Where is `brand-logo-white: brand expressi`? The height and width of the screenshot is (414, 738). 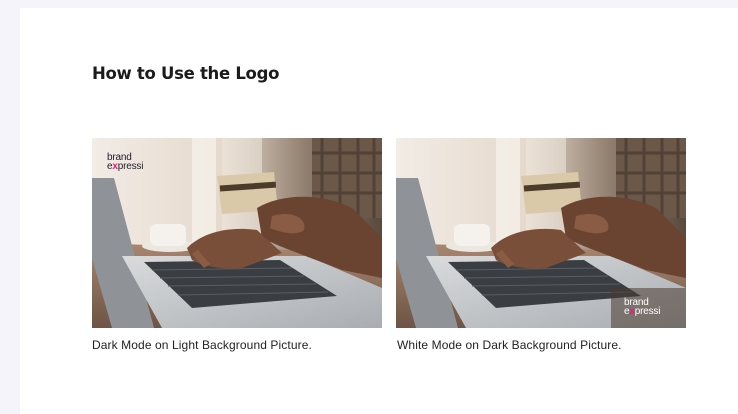 brand-logo-white: brand expressi is located at coordinates (642, 307).